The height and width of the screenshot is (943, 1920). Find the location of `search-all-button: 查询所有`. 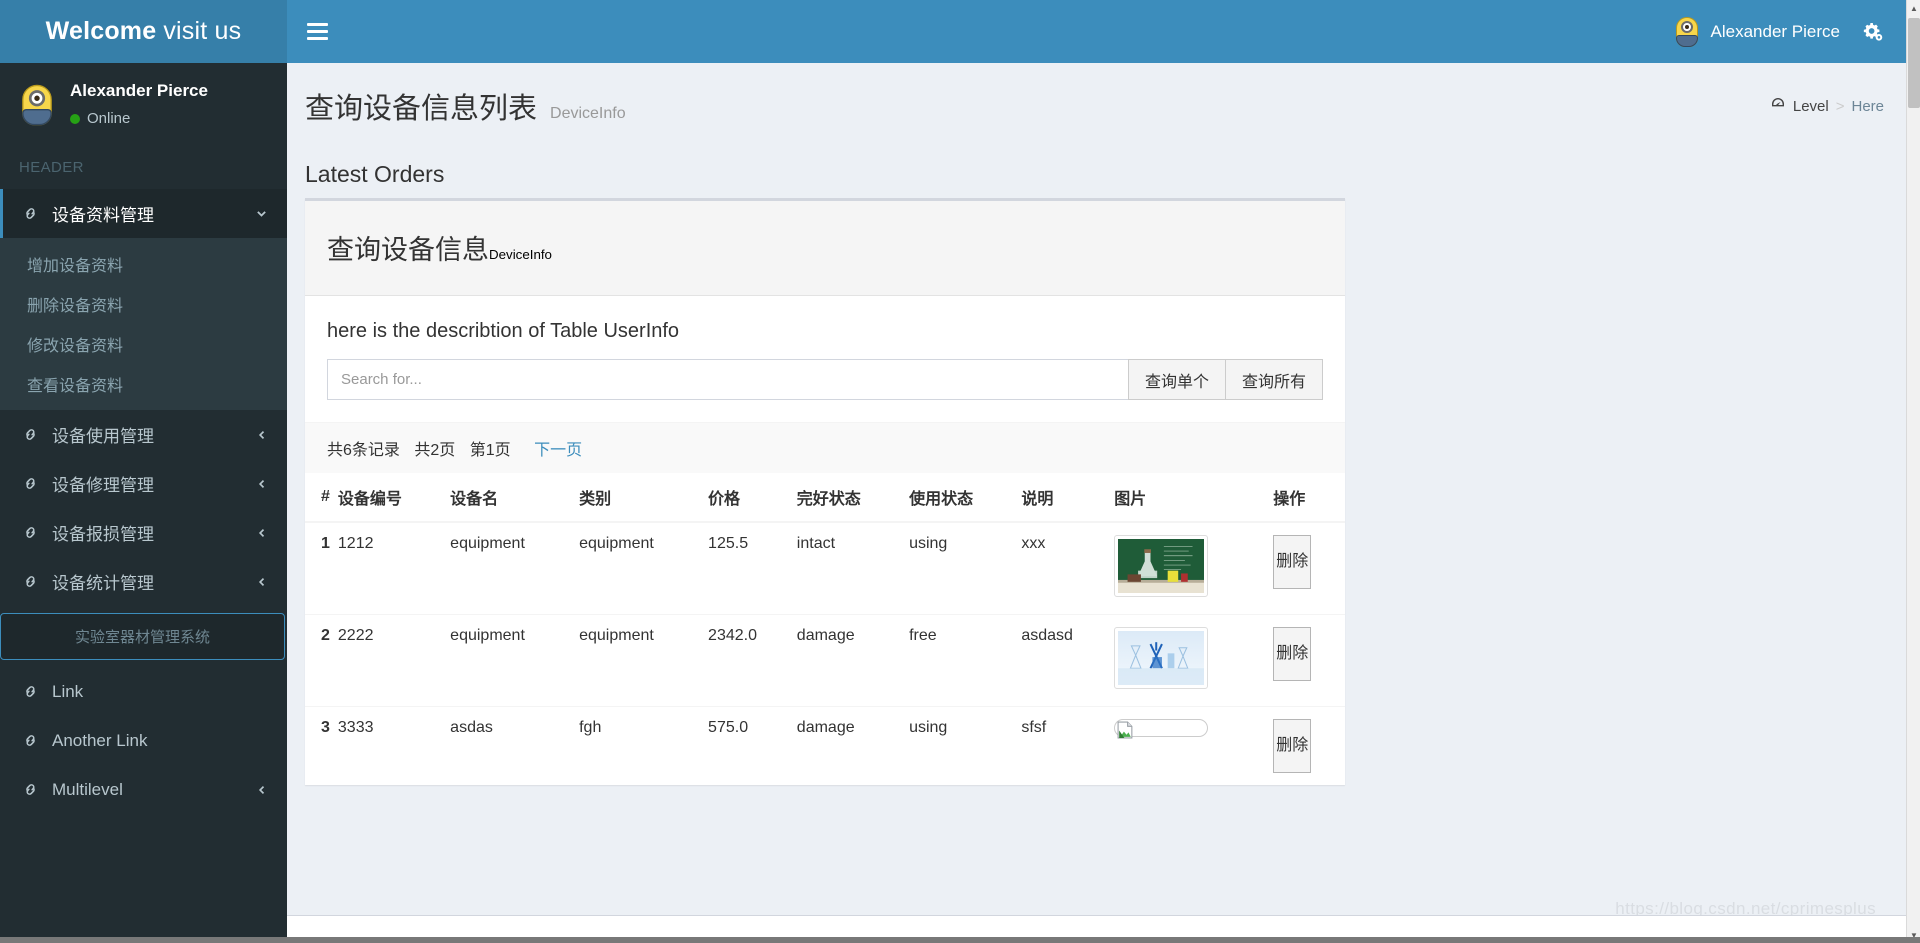

search-all-button: 查询所有 is located at coordinates (1274, 379).